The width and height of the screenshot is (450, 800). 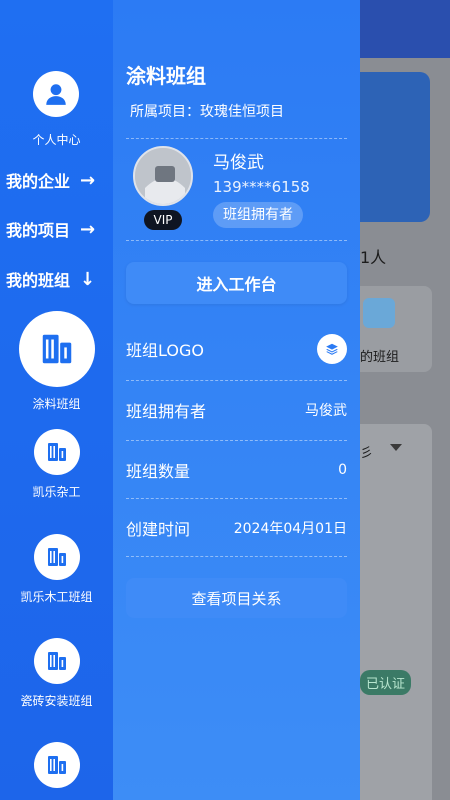 I want to click on background-card-label: 的班组, so click(x=380, y=357).